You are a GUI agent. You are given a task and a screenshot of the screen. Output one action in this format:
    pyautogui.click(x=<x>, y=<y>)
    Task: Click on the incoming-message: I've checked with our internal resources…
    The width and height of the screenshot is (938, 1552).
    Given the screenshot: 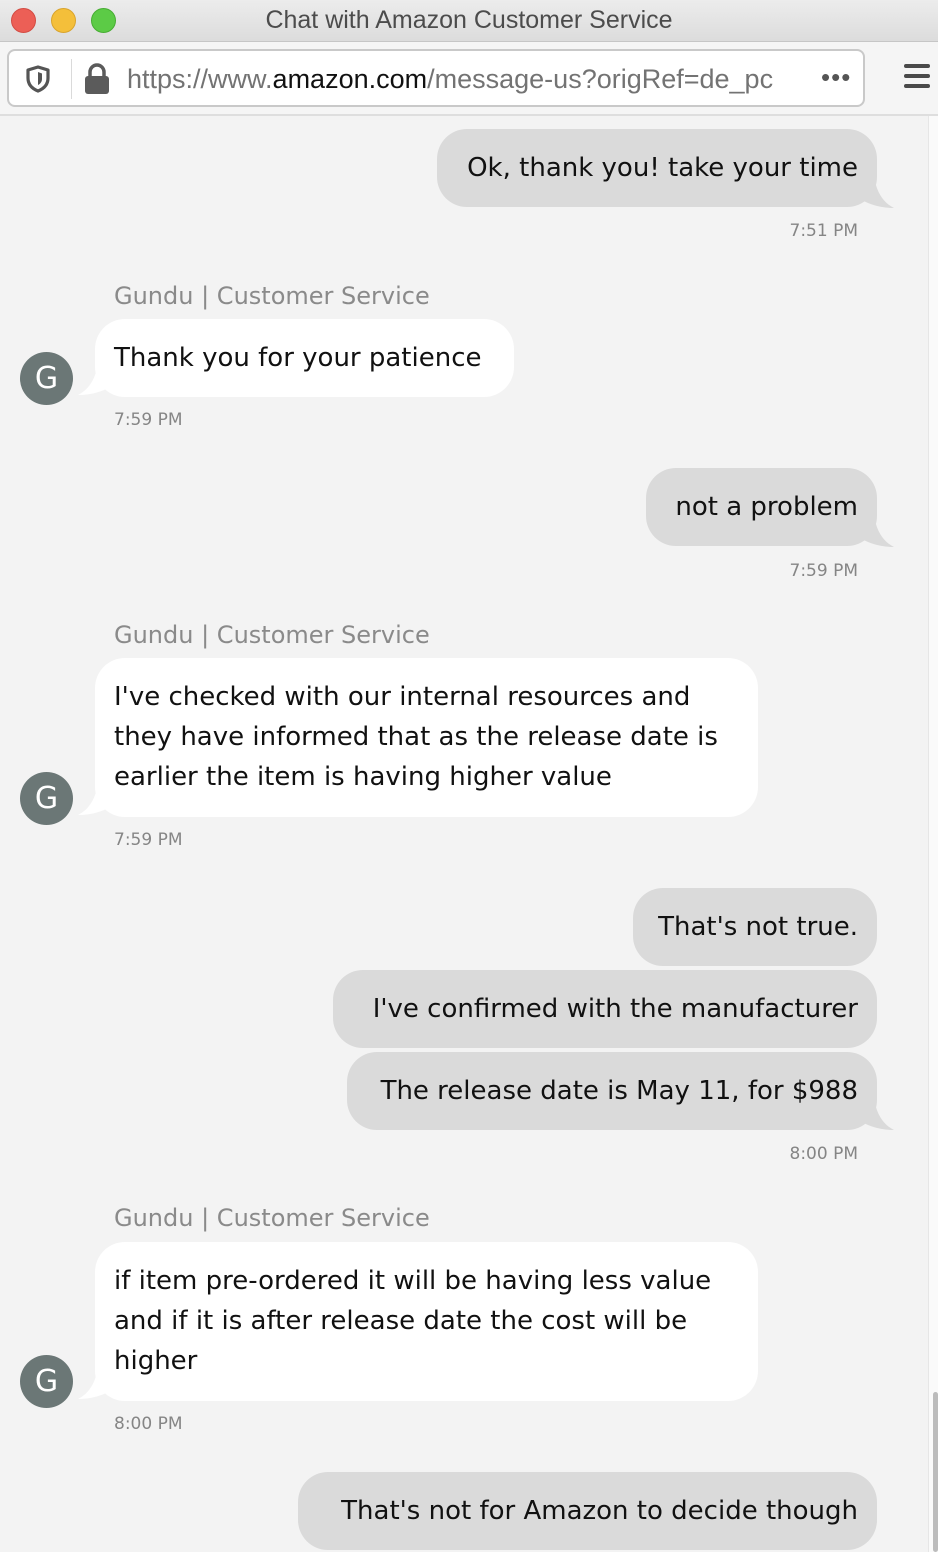 What is the action you would take?
    pyautogui.click(x=426, y=737)
    